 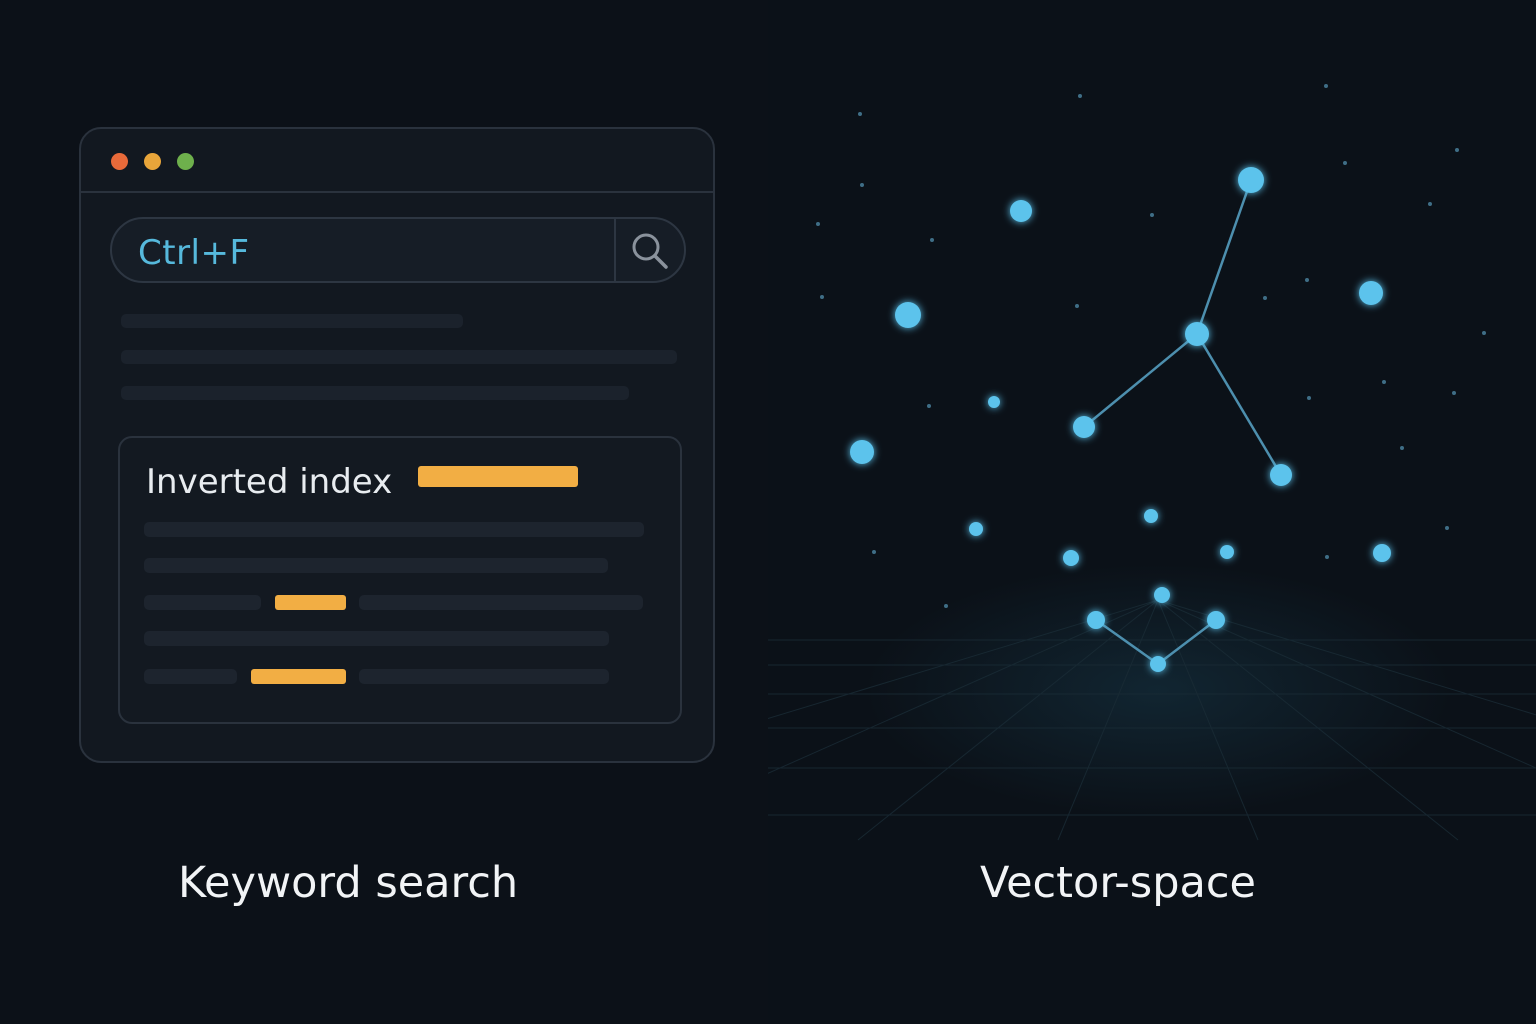 I want to click on search-query: Ctrl+F, so click(x=194, y=253).